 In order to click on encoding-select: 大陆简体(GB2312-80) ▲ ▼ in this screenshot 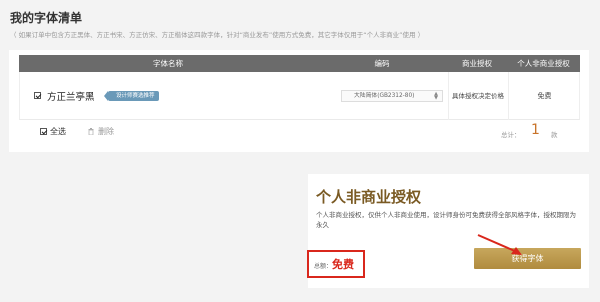, I will do `click(392, 96)`.